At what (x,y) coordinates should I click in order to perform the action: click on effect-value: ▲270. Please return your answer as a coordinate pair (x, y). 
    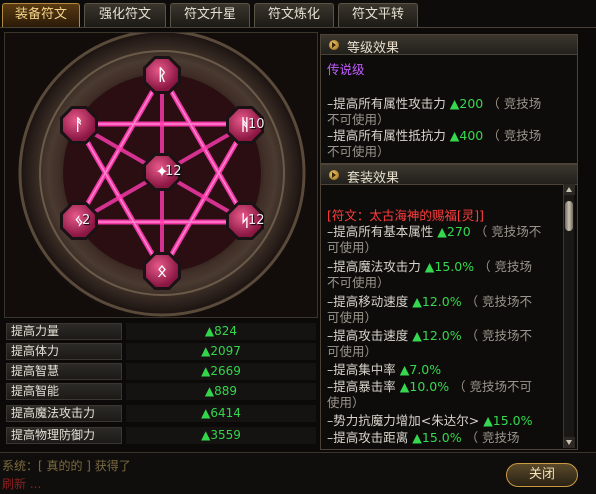
    Looking at the image, I should click on (454, 231).